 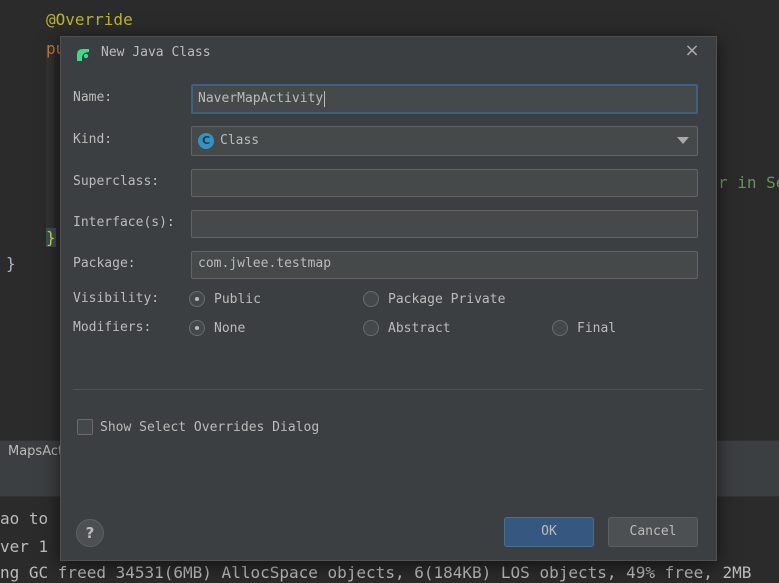 What do you see at coordinates (265, 263) in the screenshot?
I see `package-input-value: com.jwlee.testmap` at bounding box center [265, 263].